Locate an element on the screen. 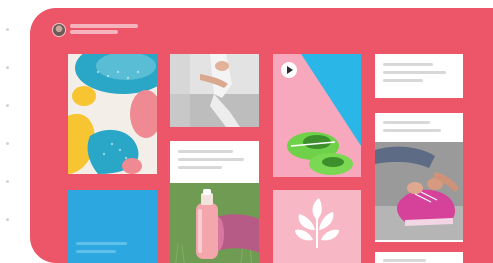 Image resolution: width=493 pixels, height=263 pixels. blue-text-card is located at coordinates (112, 226).